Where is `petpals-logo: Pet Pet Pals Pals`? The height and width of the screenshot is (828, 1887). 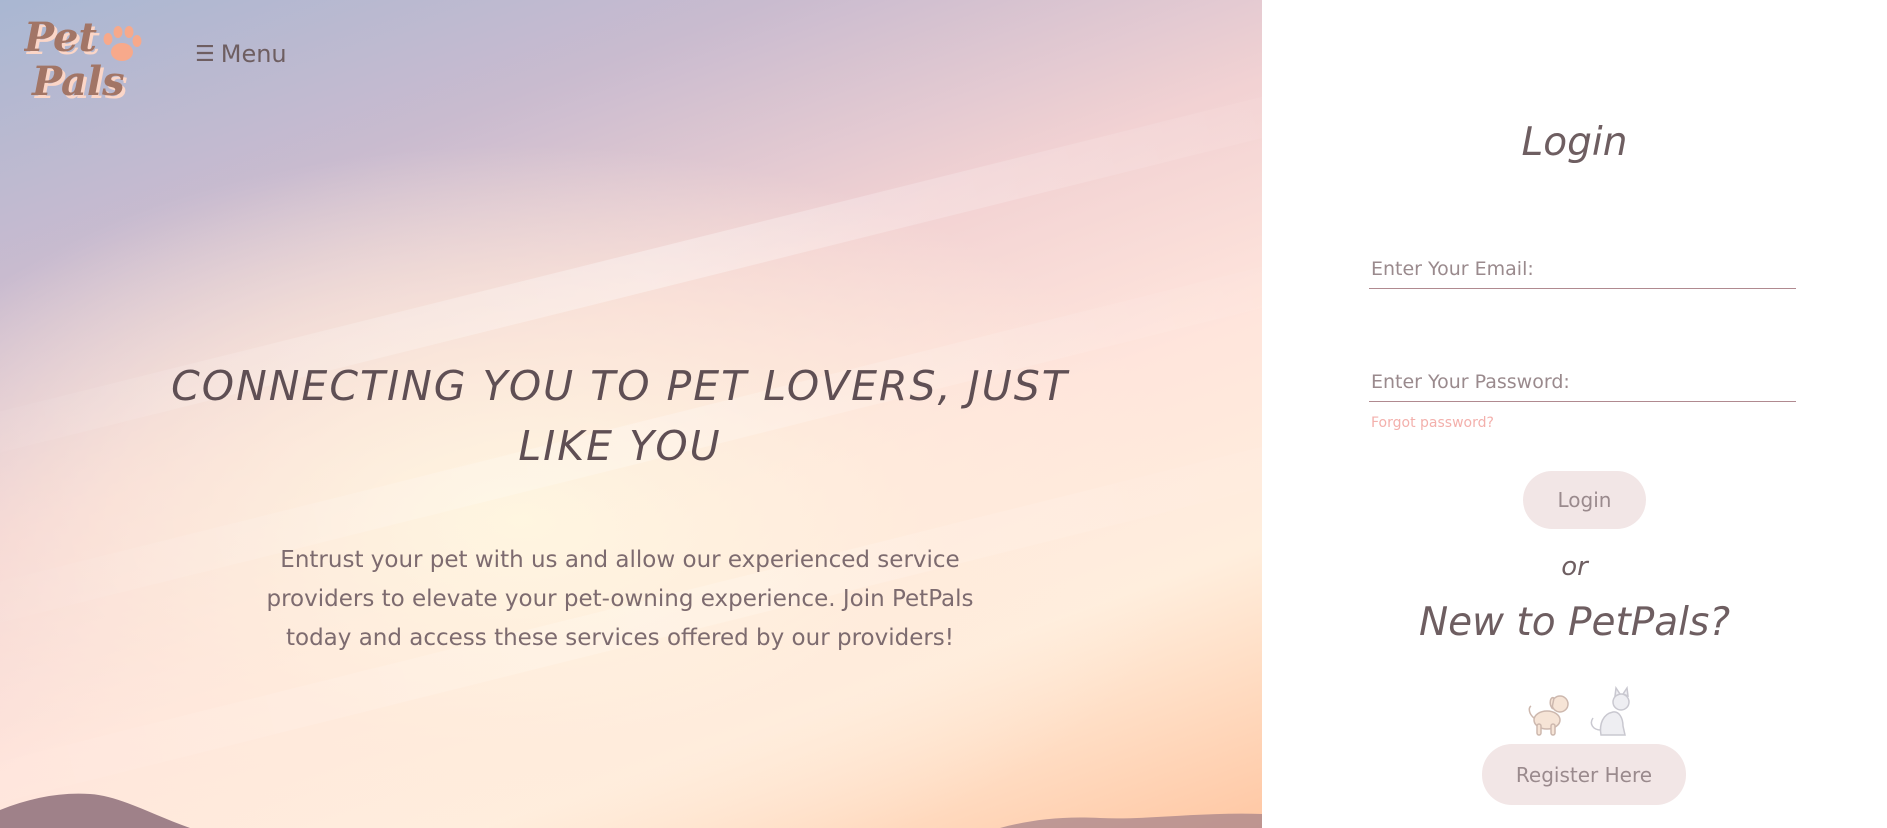
petpals-logo: Pet Pet Pals Pals is located at coordinates (83, 60).